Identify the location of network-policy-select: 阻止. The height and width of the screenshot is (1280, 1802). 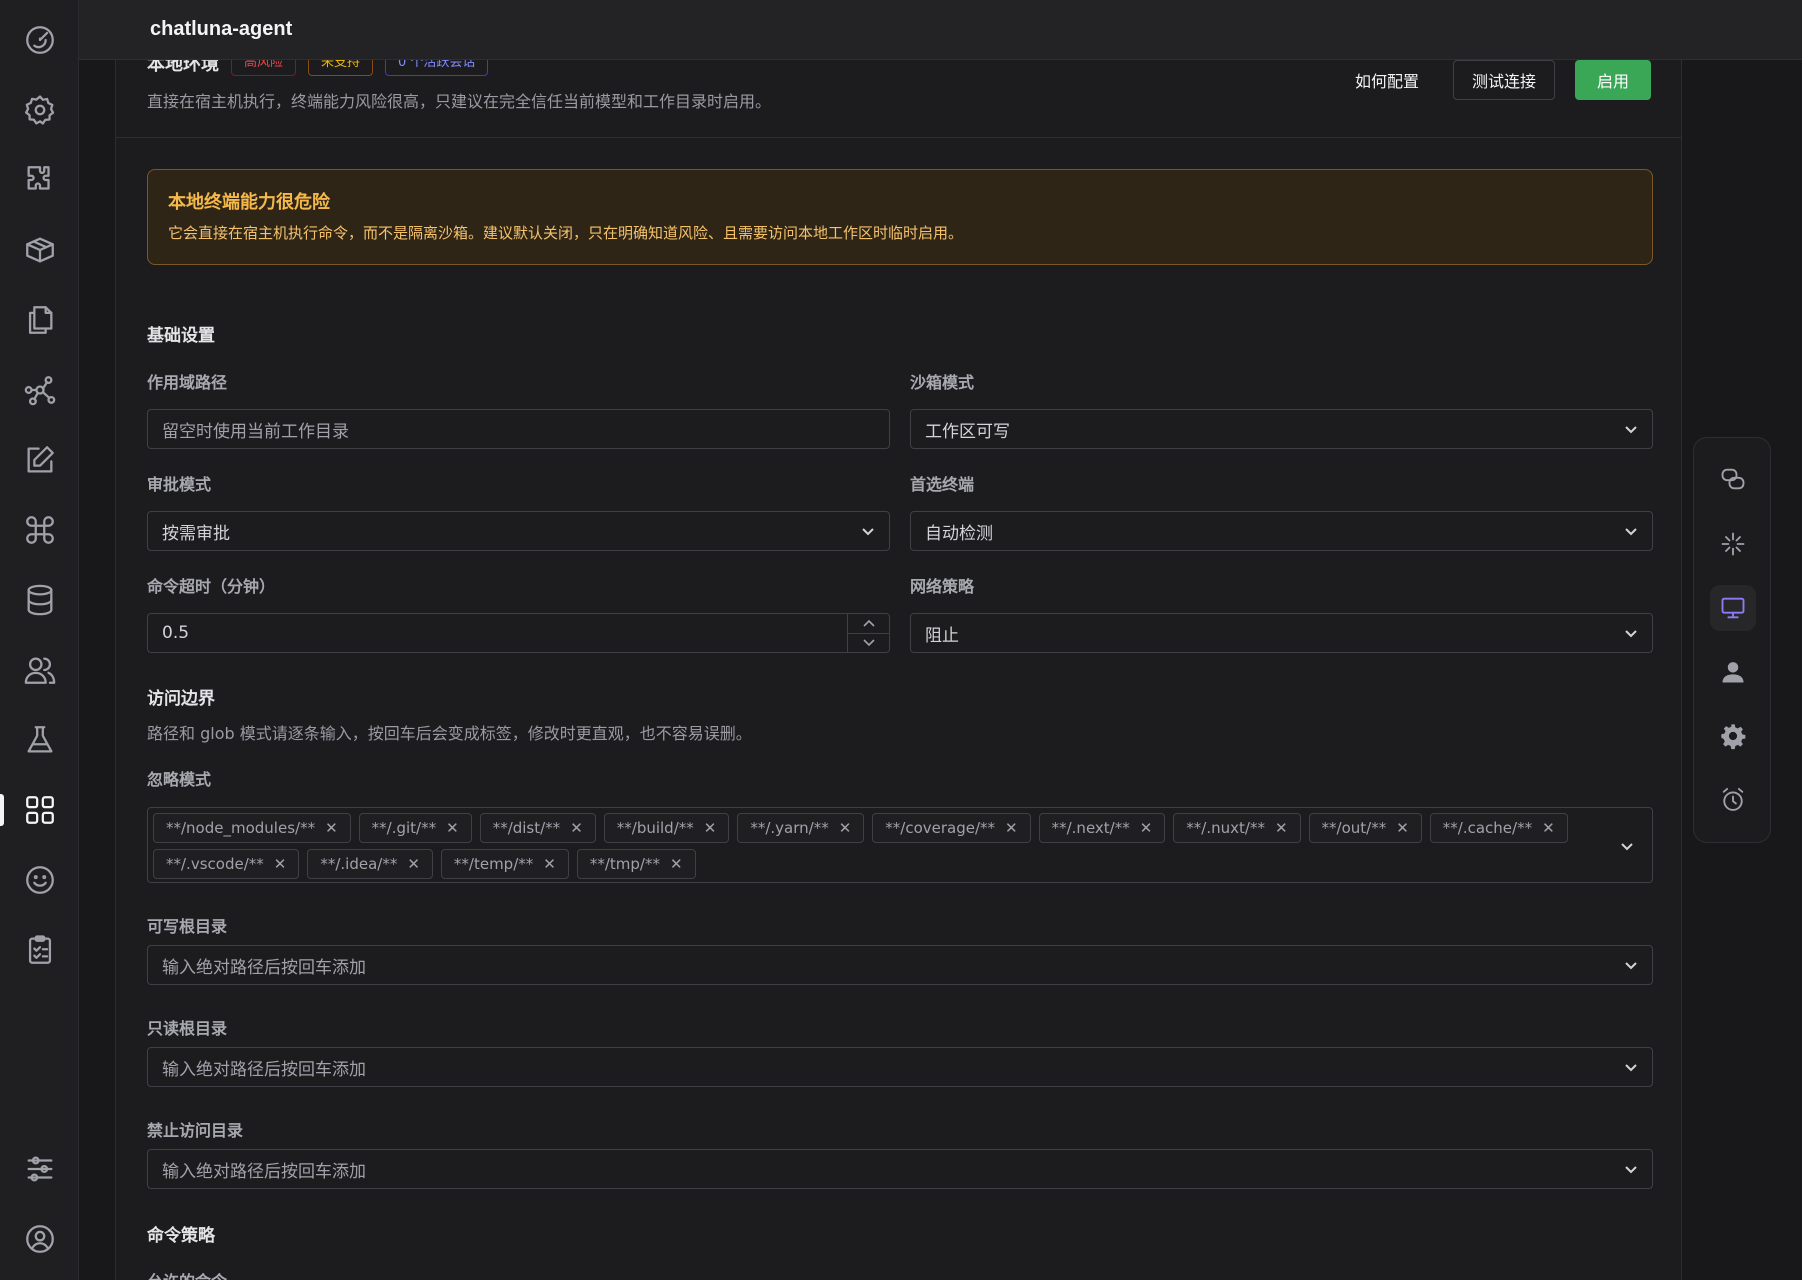
(1281, 633).